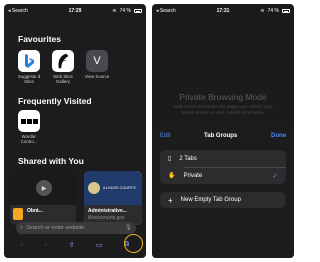  I want to click on illinois-thumbnail: ILLINOIS COURTS, so click(113, 188).